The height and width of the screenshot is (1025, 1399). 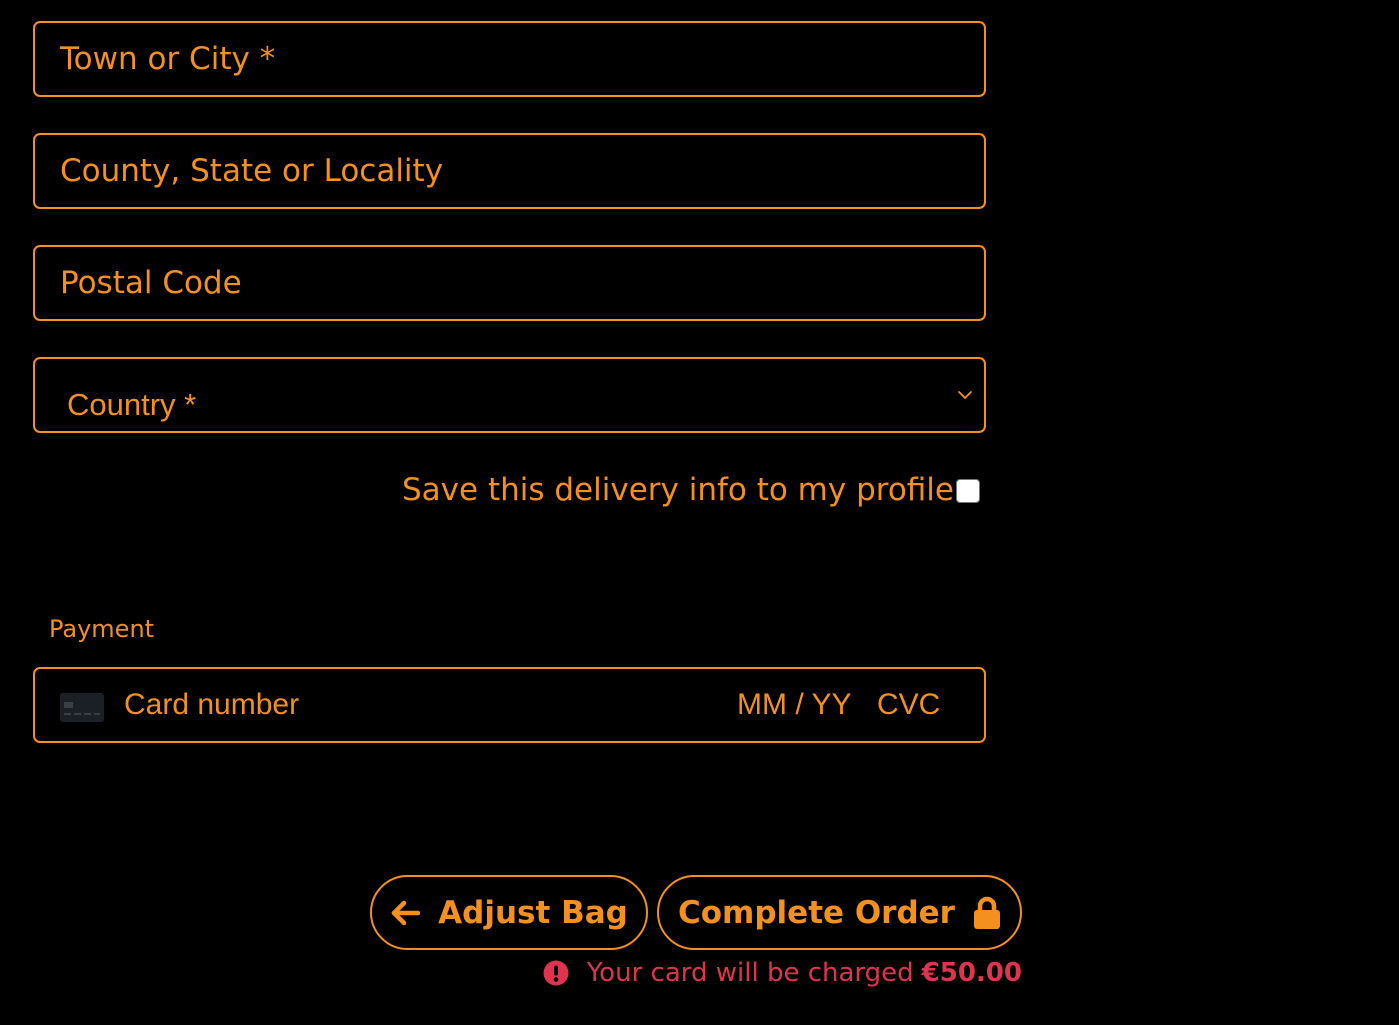 What do you see at coordinates (971, 973) in the screenshot?
I see `charge-amount: €50.00` at bounding box center [971, 973].